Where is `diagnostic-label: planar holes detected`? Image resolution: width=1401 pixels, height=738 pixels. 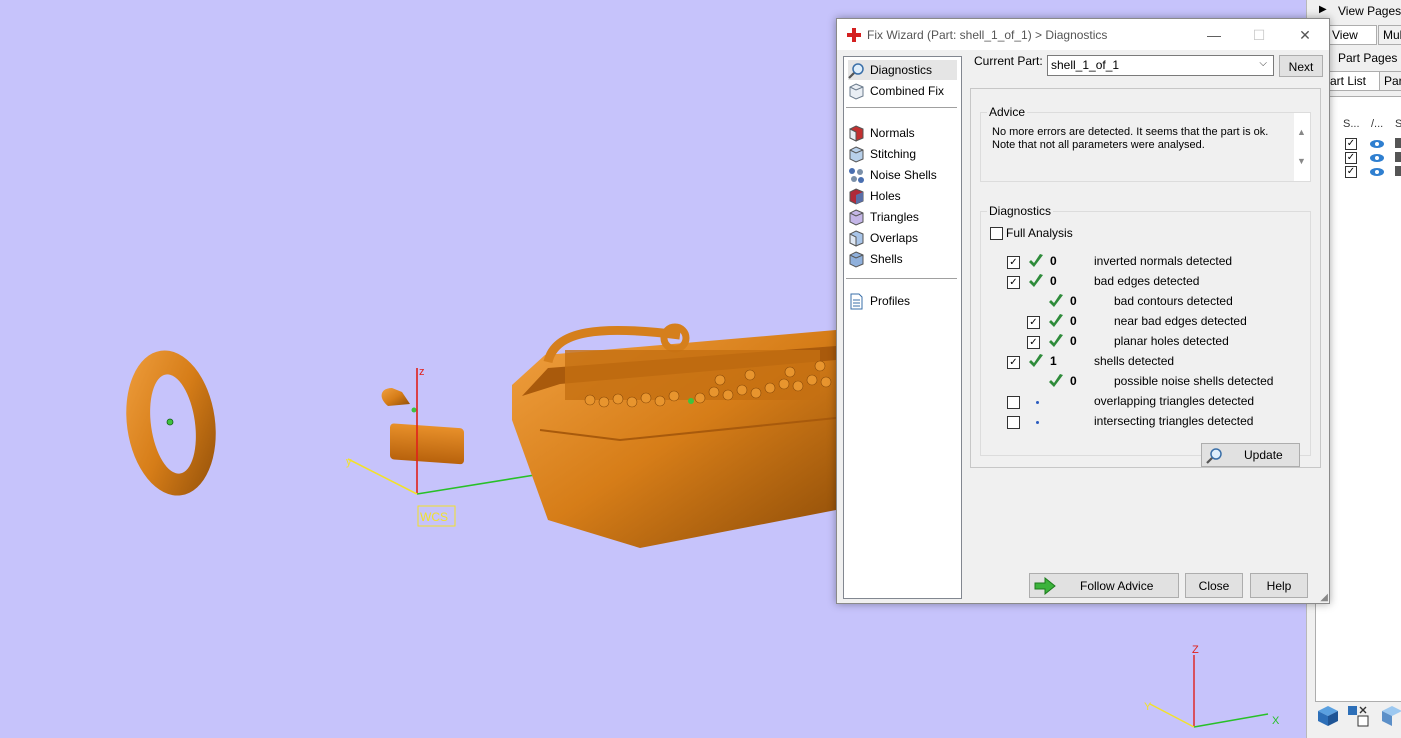 diagnostic-label: planar holes detected is located at coordinates (1171, 341).